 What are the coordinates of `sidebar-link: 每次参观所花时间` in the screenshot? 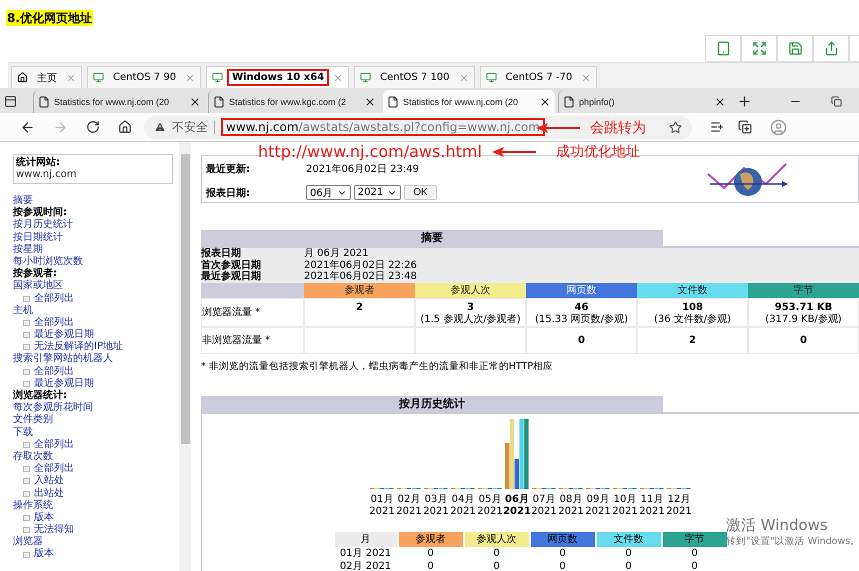 It's located at (93, 408).